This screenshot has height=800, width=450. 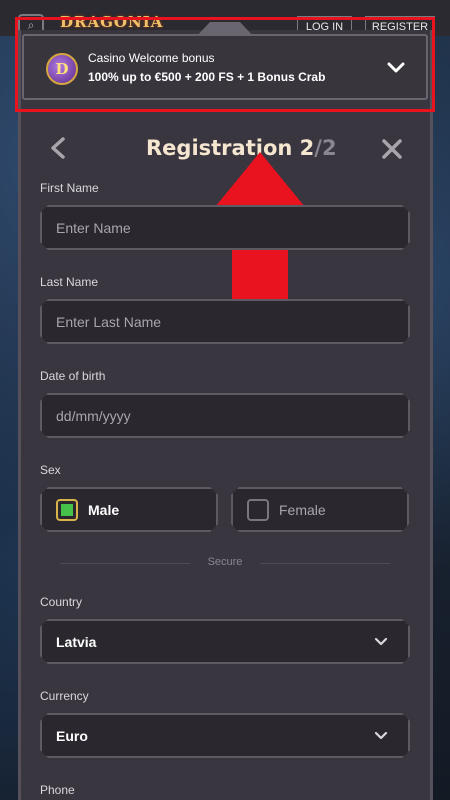 I want to click on close-icon, so click(x=392, y=149).